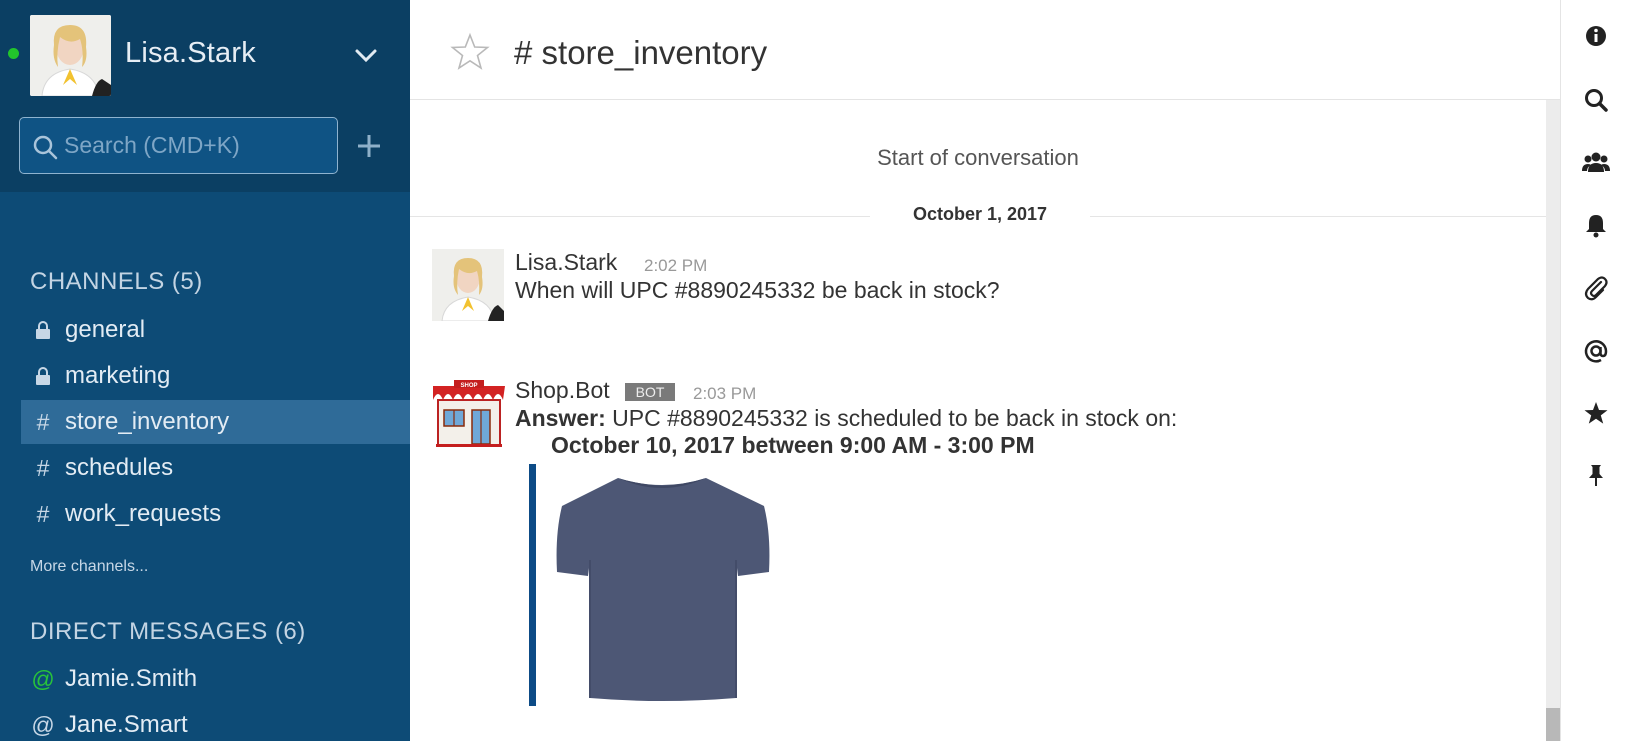 This screenshot has width=1630, height=741. I want to click on message-timestamp: 2:03 PM, so click(725, 393).